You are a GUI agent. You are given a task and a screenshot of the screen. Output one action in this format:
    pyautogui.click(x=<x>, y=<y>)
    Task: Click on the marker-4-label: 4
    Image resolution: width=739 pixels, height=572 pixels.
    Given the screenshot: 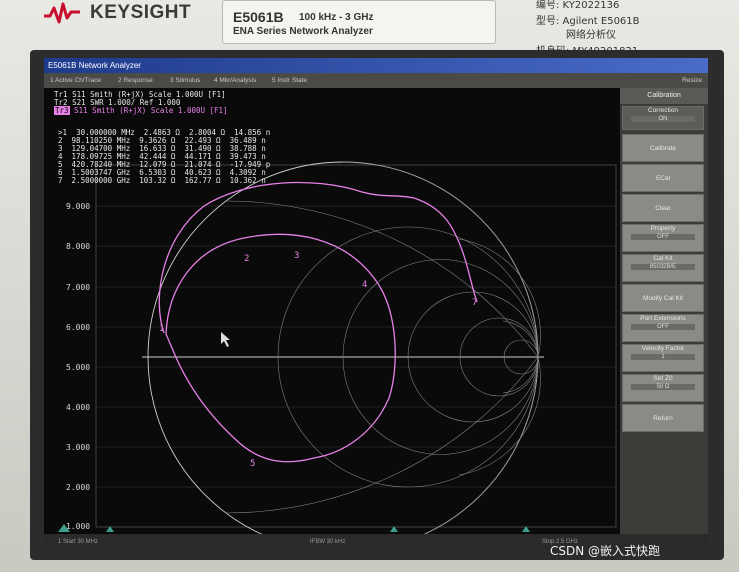 What is the action you would take?
    pyautogui.click(x=364, y=285)
    